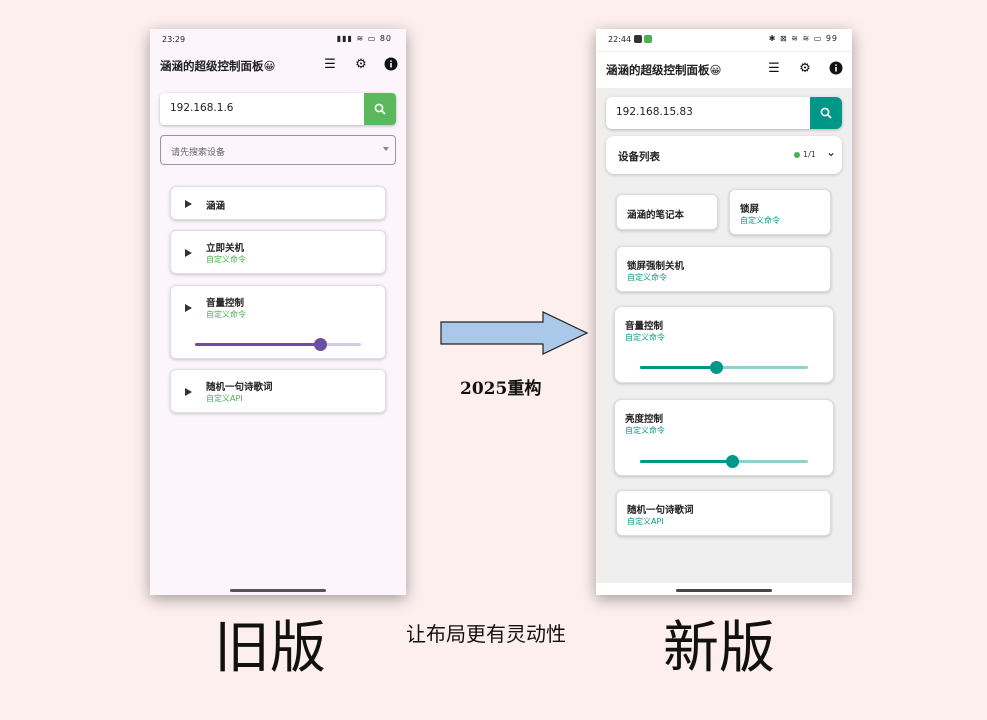  What do you see at coordinates (278, 590) in the screenshot?
I see `old-gesture-bar` at bounding box center [278, 590].